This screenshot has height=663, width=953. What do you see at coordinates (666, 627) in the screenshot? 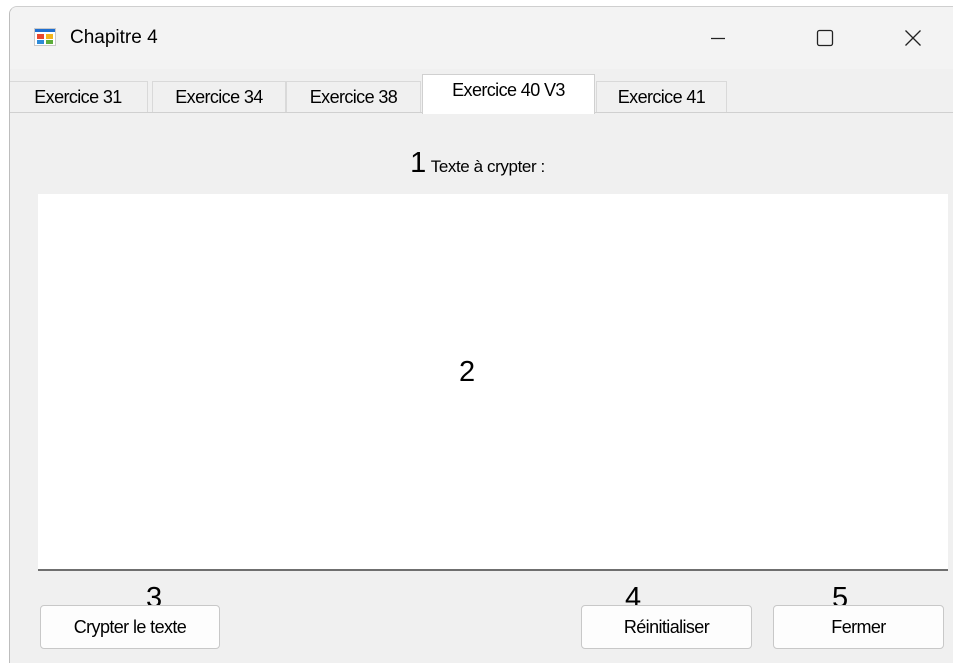
I see `reset-button: Réinitialiser` at bounding box center [666, 627].